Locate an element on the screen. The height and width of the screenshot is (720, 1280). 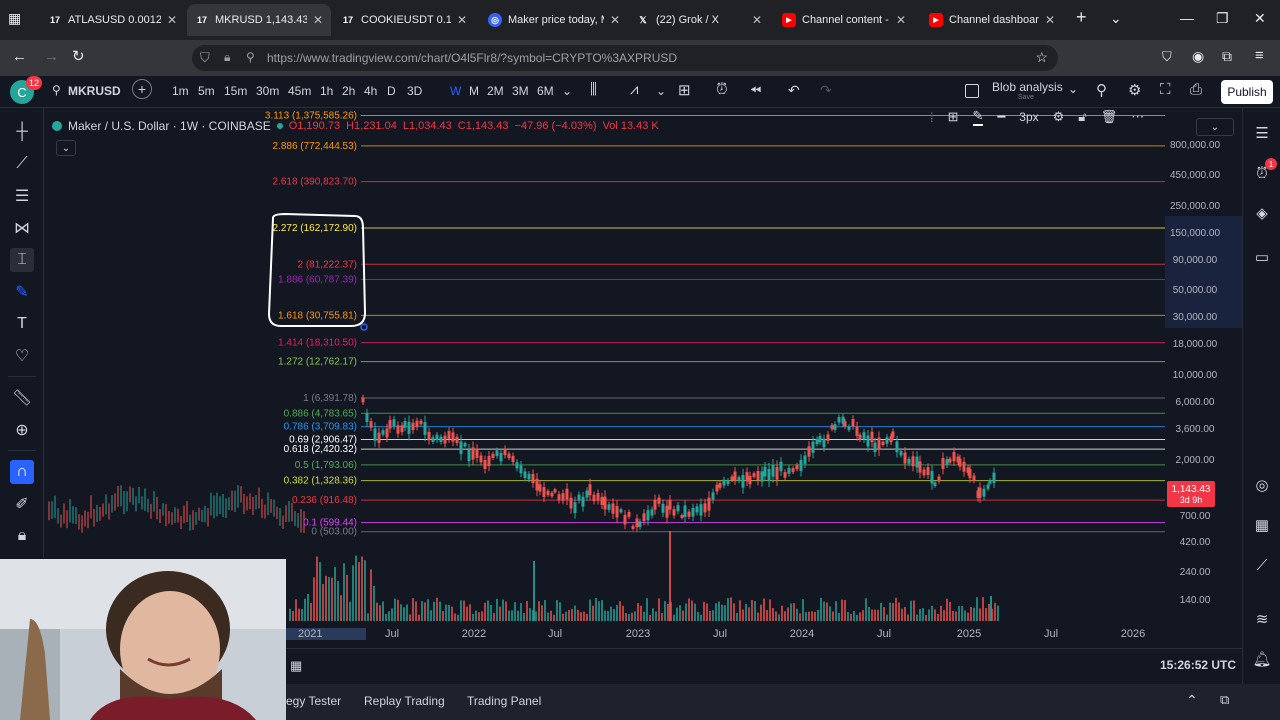
interval-30m: 30m is located at coordinates (267, 91).